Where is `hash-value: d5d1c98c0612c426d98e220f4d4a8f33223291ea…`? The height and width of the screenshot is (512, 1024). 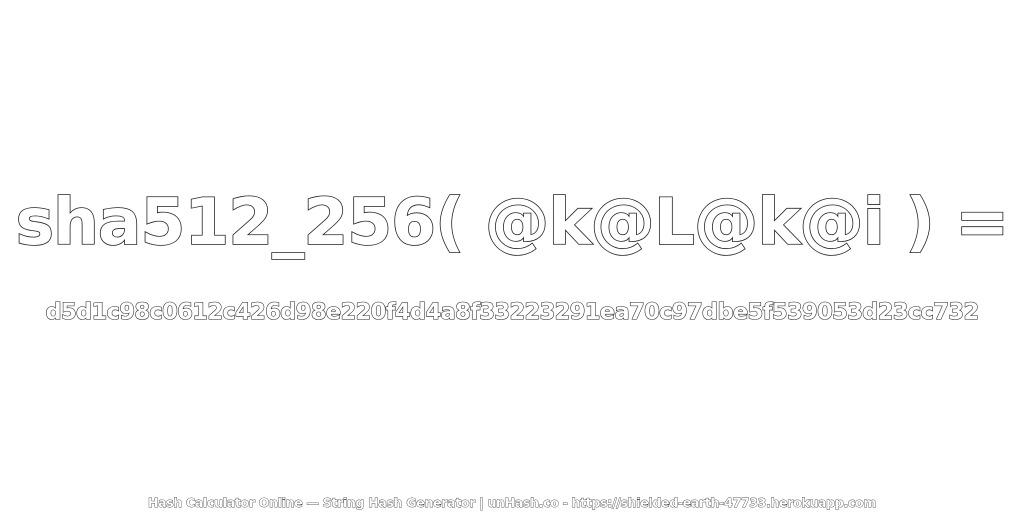
hash-value: d5d1c98c0612c426d98e220f4d4a8f33223291ea… is located at coordinates (512, 311).